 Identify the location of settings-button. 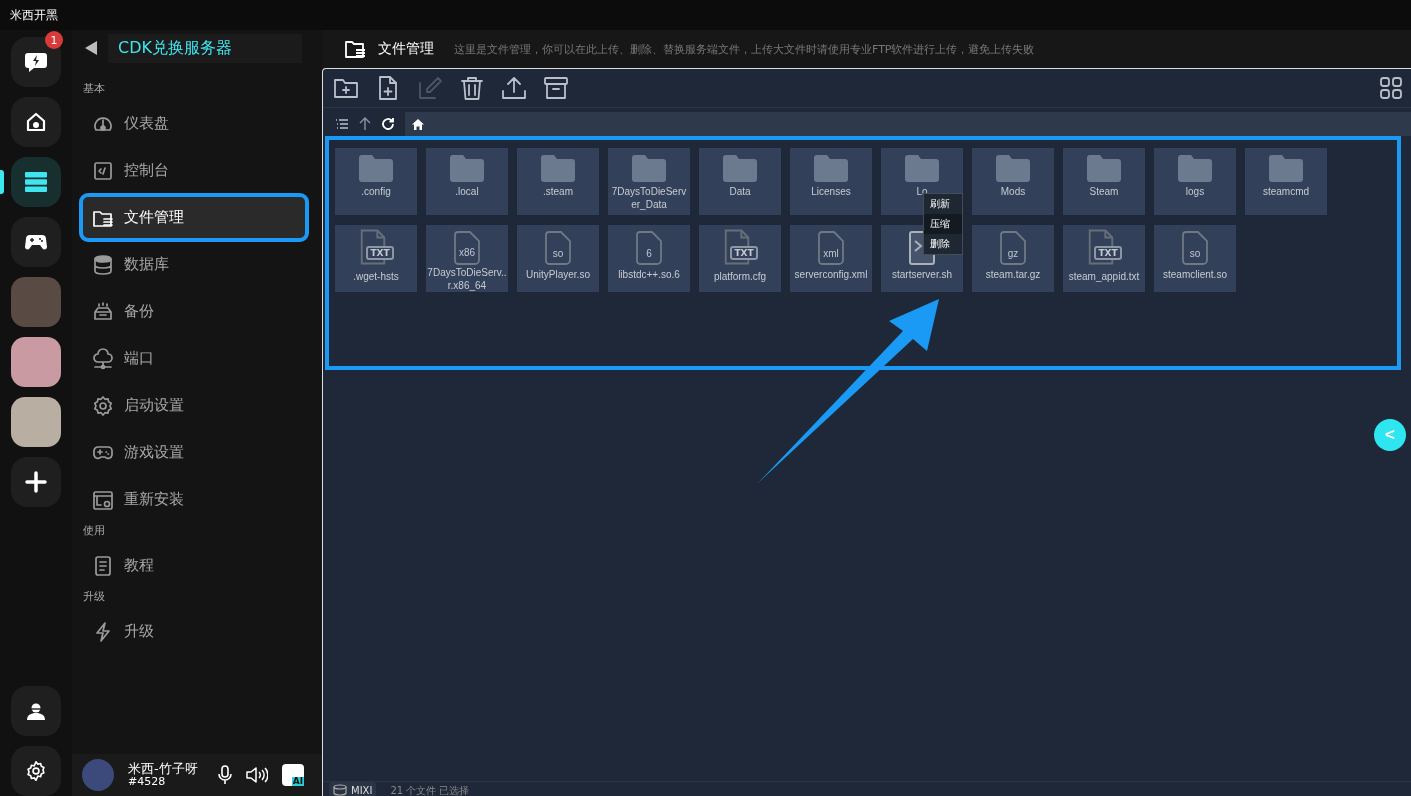
(36, 771).